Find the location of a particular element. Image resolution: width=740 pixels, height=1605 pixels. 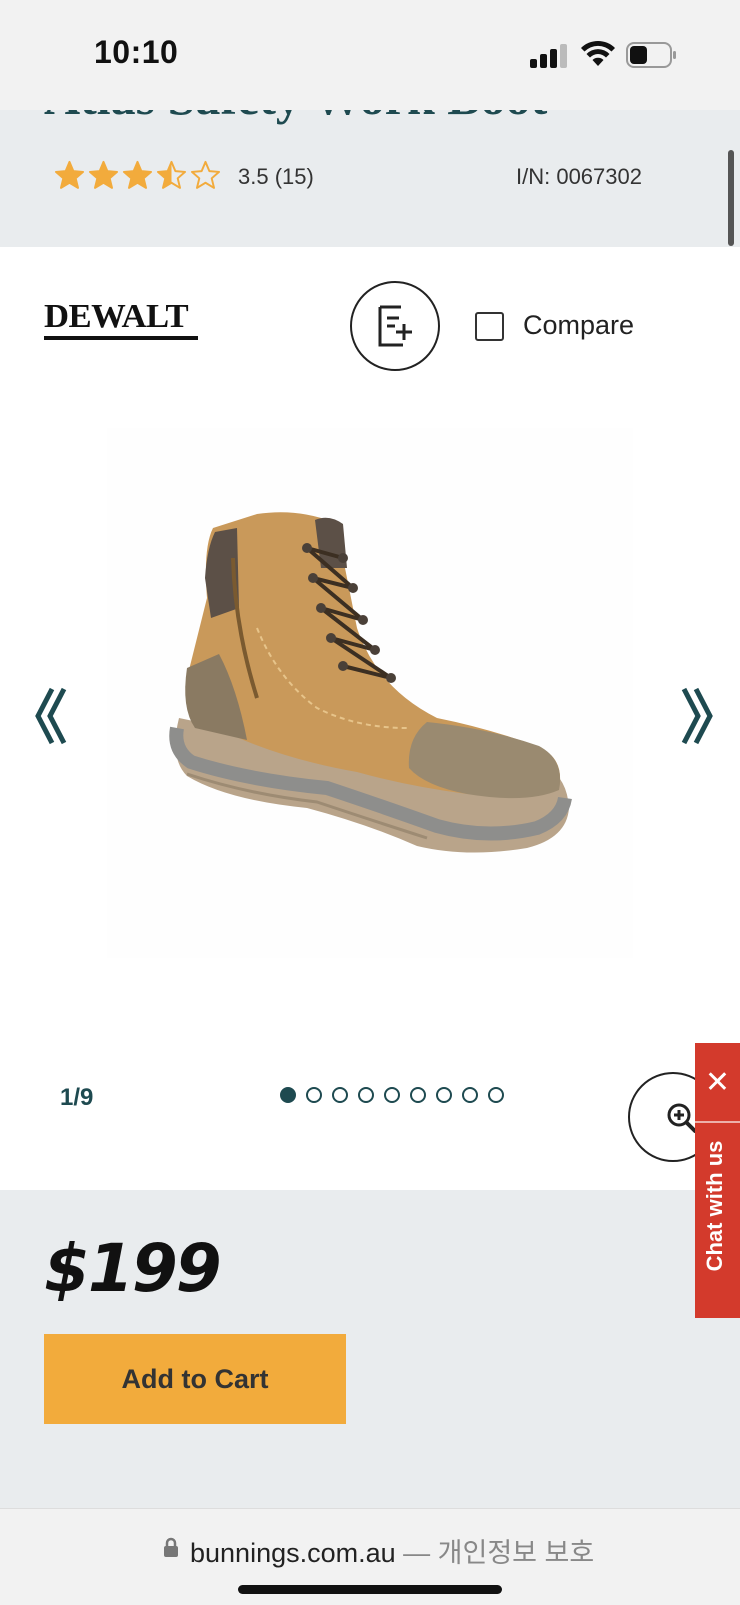

compare-label: Compare is located at coordinates (578, 325).